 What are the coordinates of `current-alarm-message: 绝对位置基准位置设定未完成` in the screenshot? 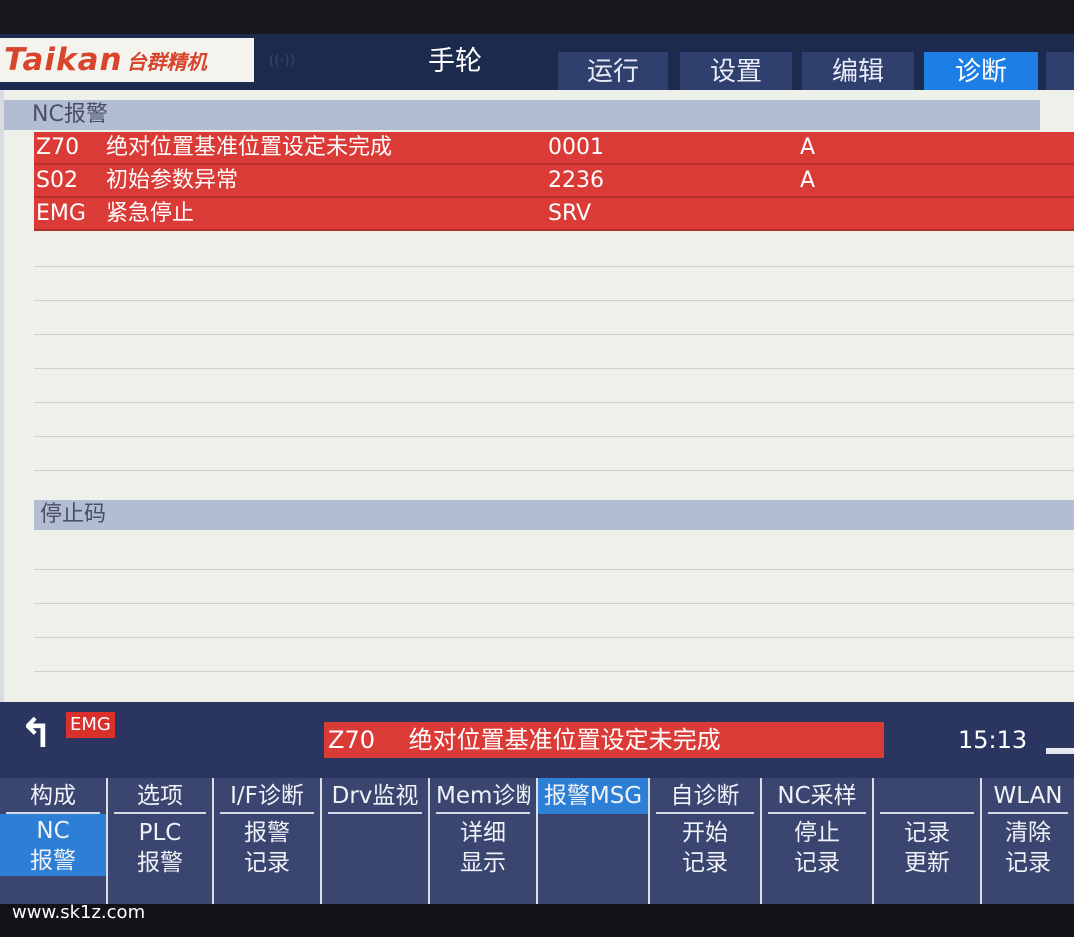 It's located at (564, 740).